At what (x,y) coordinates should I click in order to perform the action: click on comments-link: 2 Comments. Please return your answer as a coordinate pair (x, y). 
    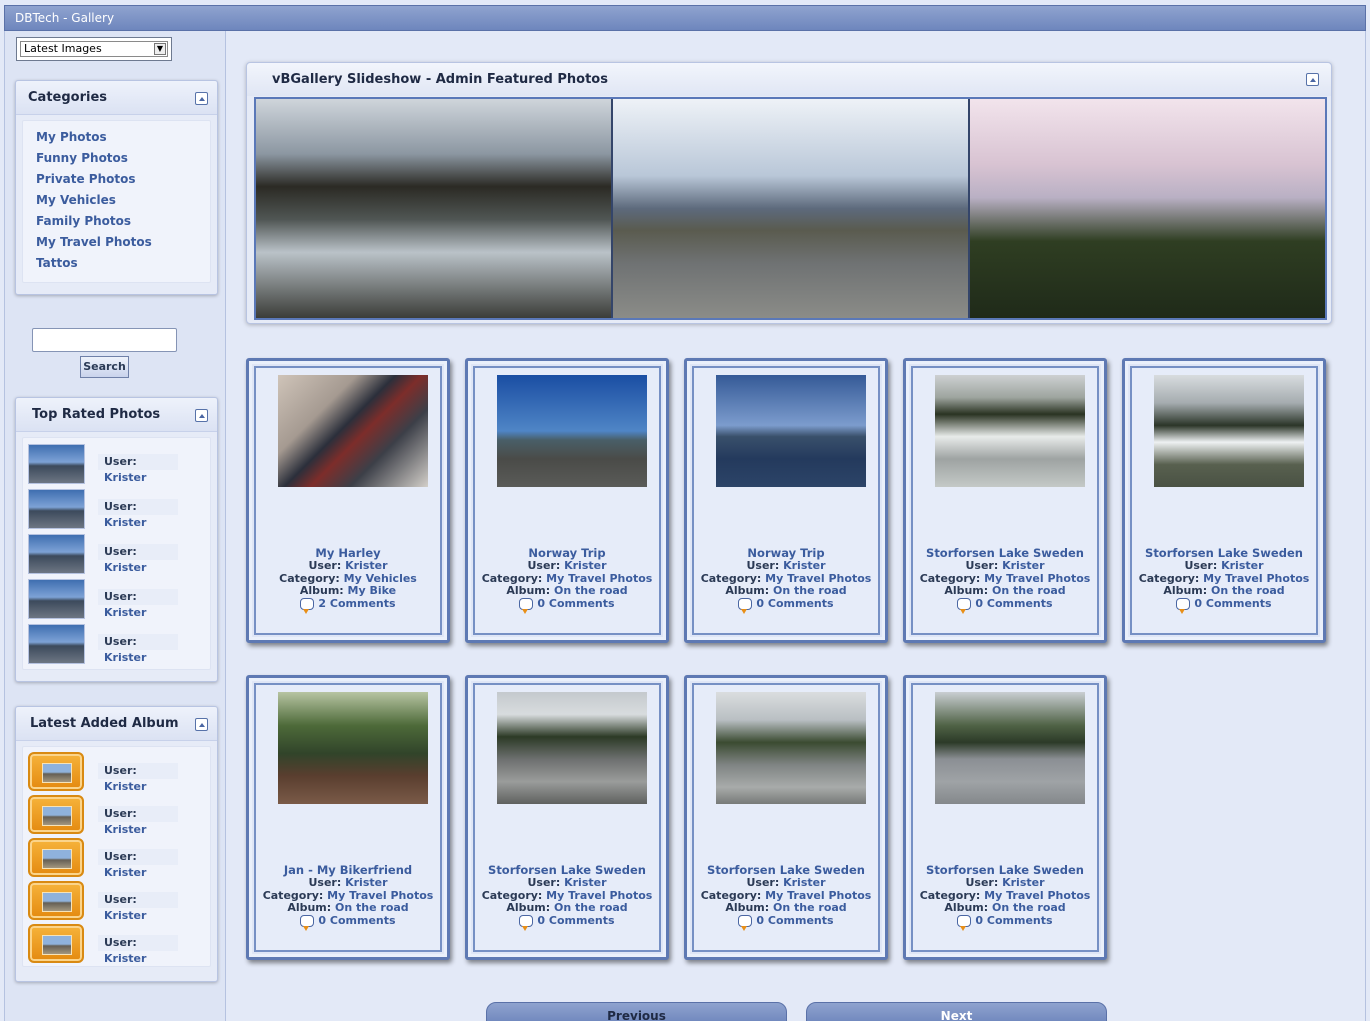
    Looking at the image, I should click on (356, 604).